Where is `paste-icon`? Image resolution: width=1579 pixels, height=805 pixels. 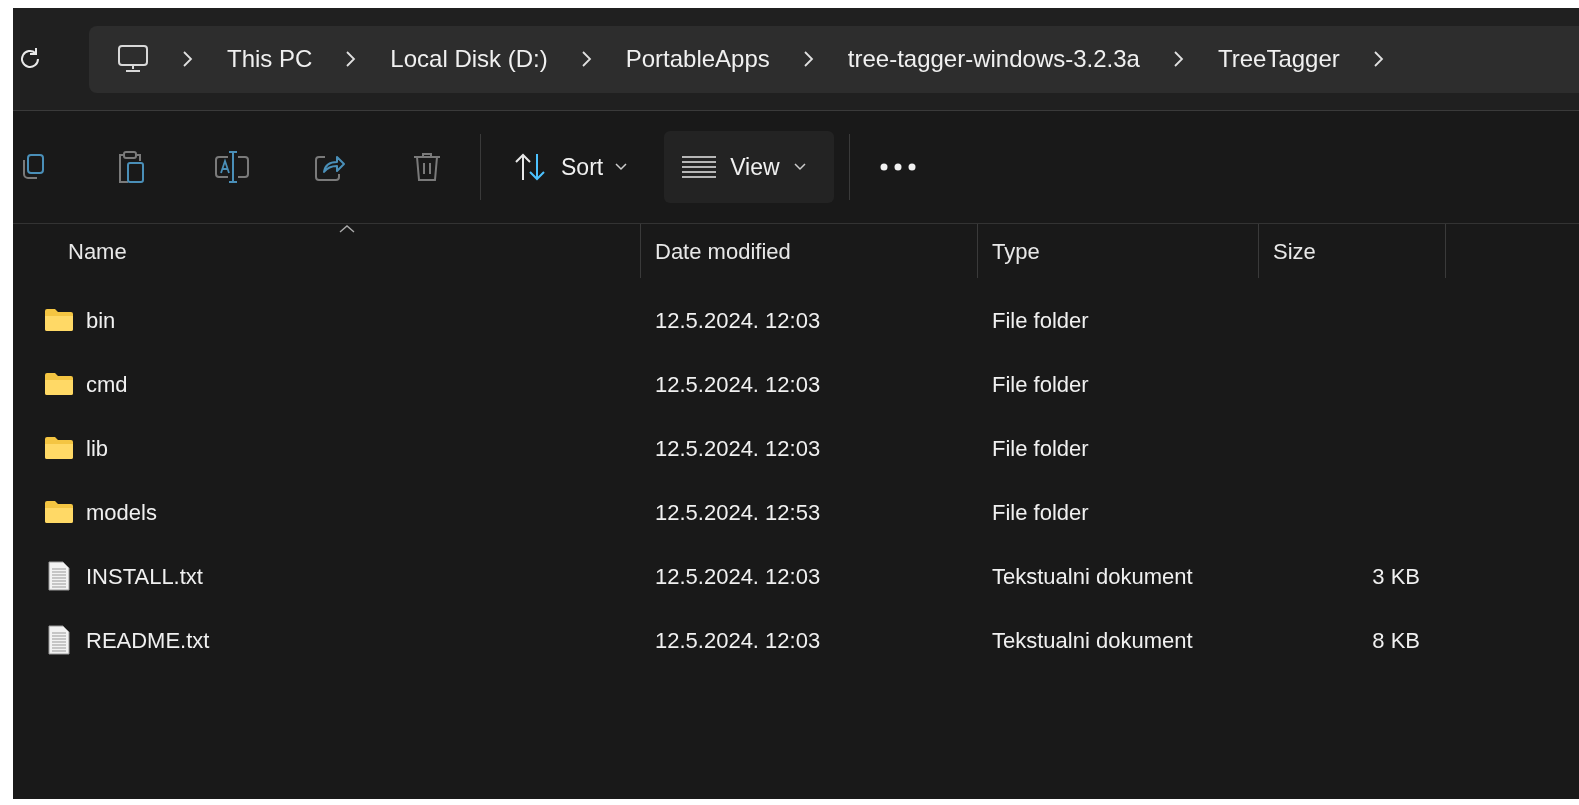 paste-icon is located at coordinates (131, 167).